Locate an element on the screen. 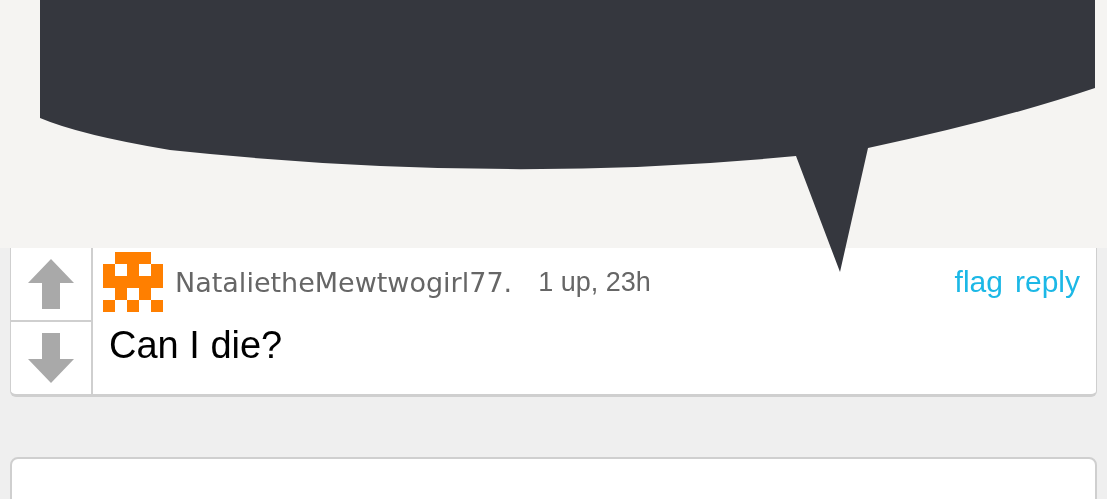 Image resolution: width=1107 pixels, height=499 pixels. action-link: flag is located at coordinates (978, 282).